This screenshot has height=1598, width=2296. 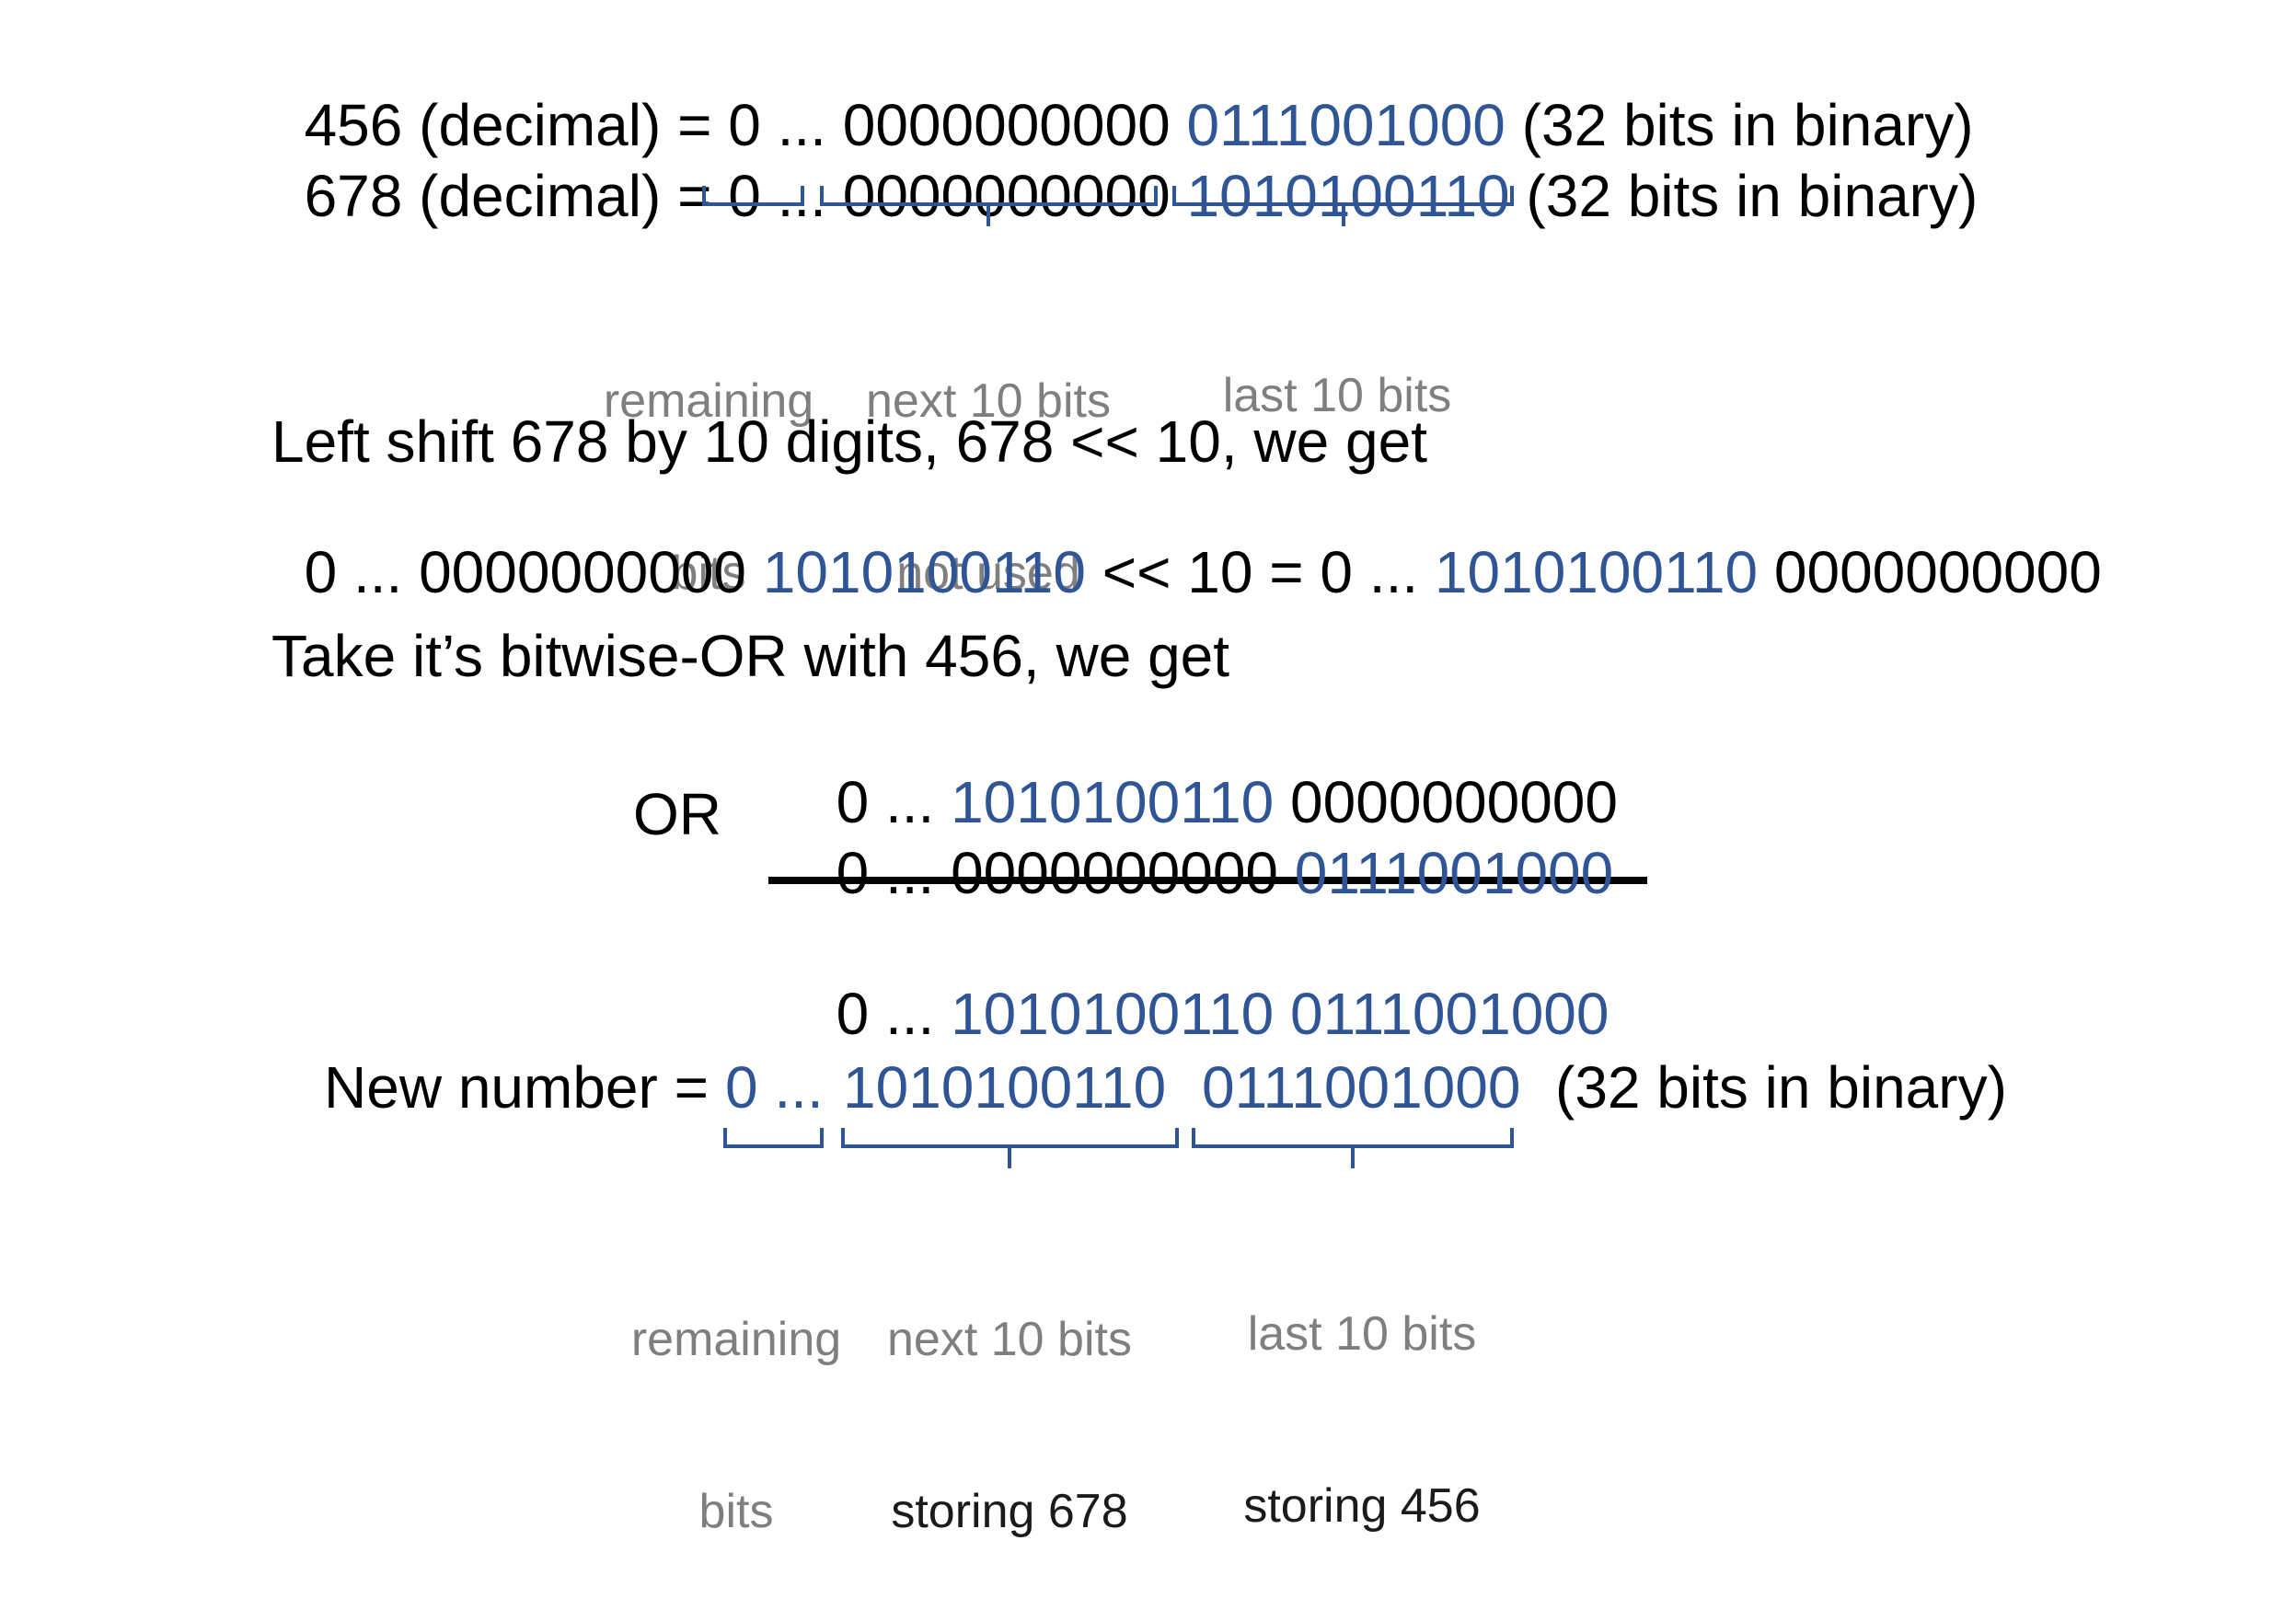 What do you see at coordinates (737, 1397) in the screenshot?
I see `label-bottom-remaining-bits: remaining bits` at bounding box center [737, 1397].